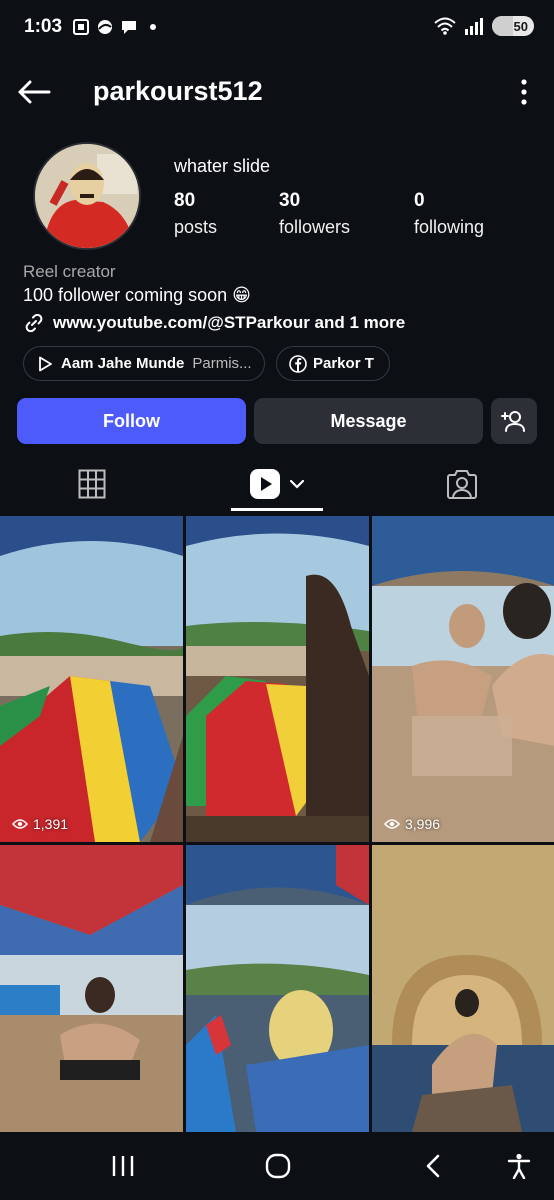  What do you see at coordinates (277, 92) in the screenshot?
I see `profile-header: parkourst512` at bounding box center [277, 92].